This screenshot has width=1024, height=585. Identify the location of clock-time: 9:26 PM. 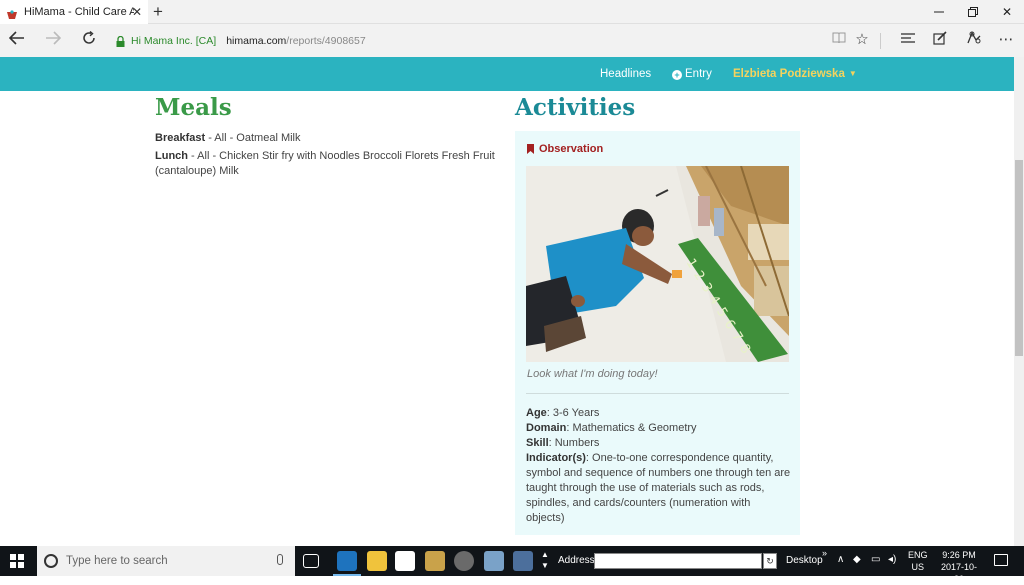
(959, 555).